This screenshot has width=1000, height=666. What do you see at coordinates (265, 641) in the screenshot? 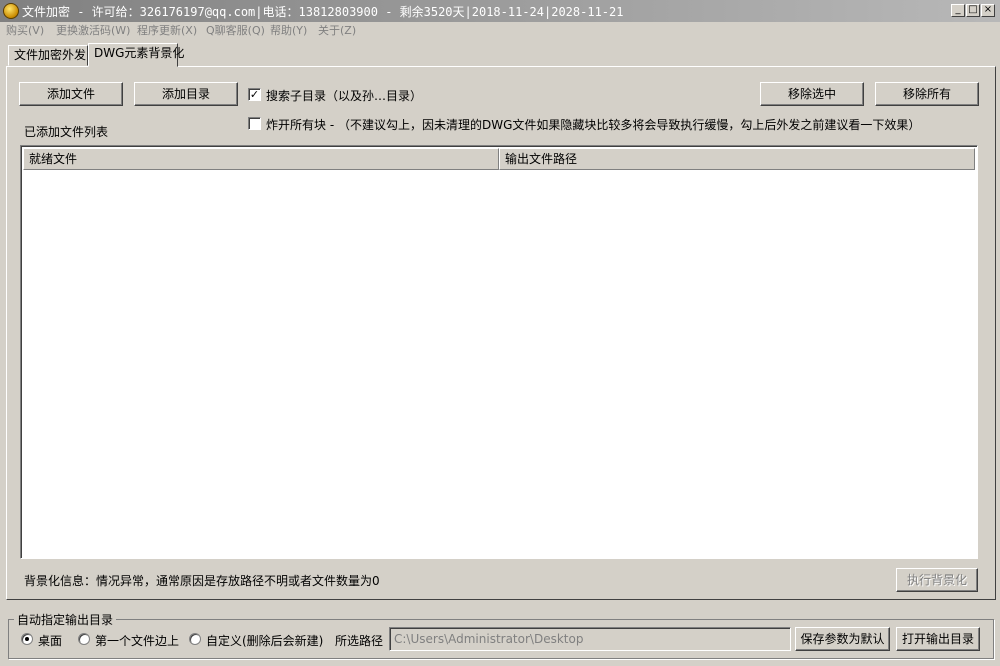
I see `radio-custom-label: 自定义(删除后会新建)` at bounding box center [265, 641].